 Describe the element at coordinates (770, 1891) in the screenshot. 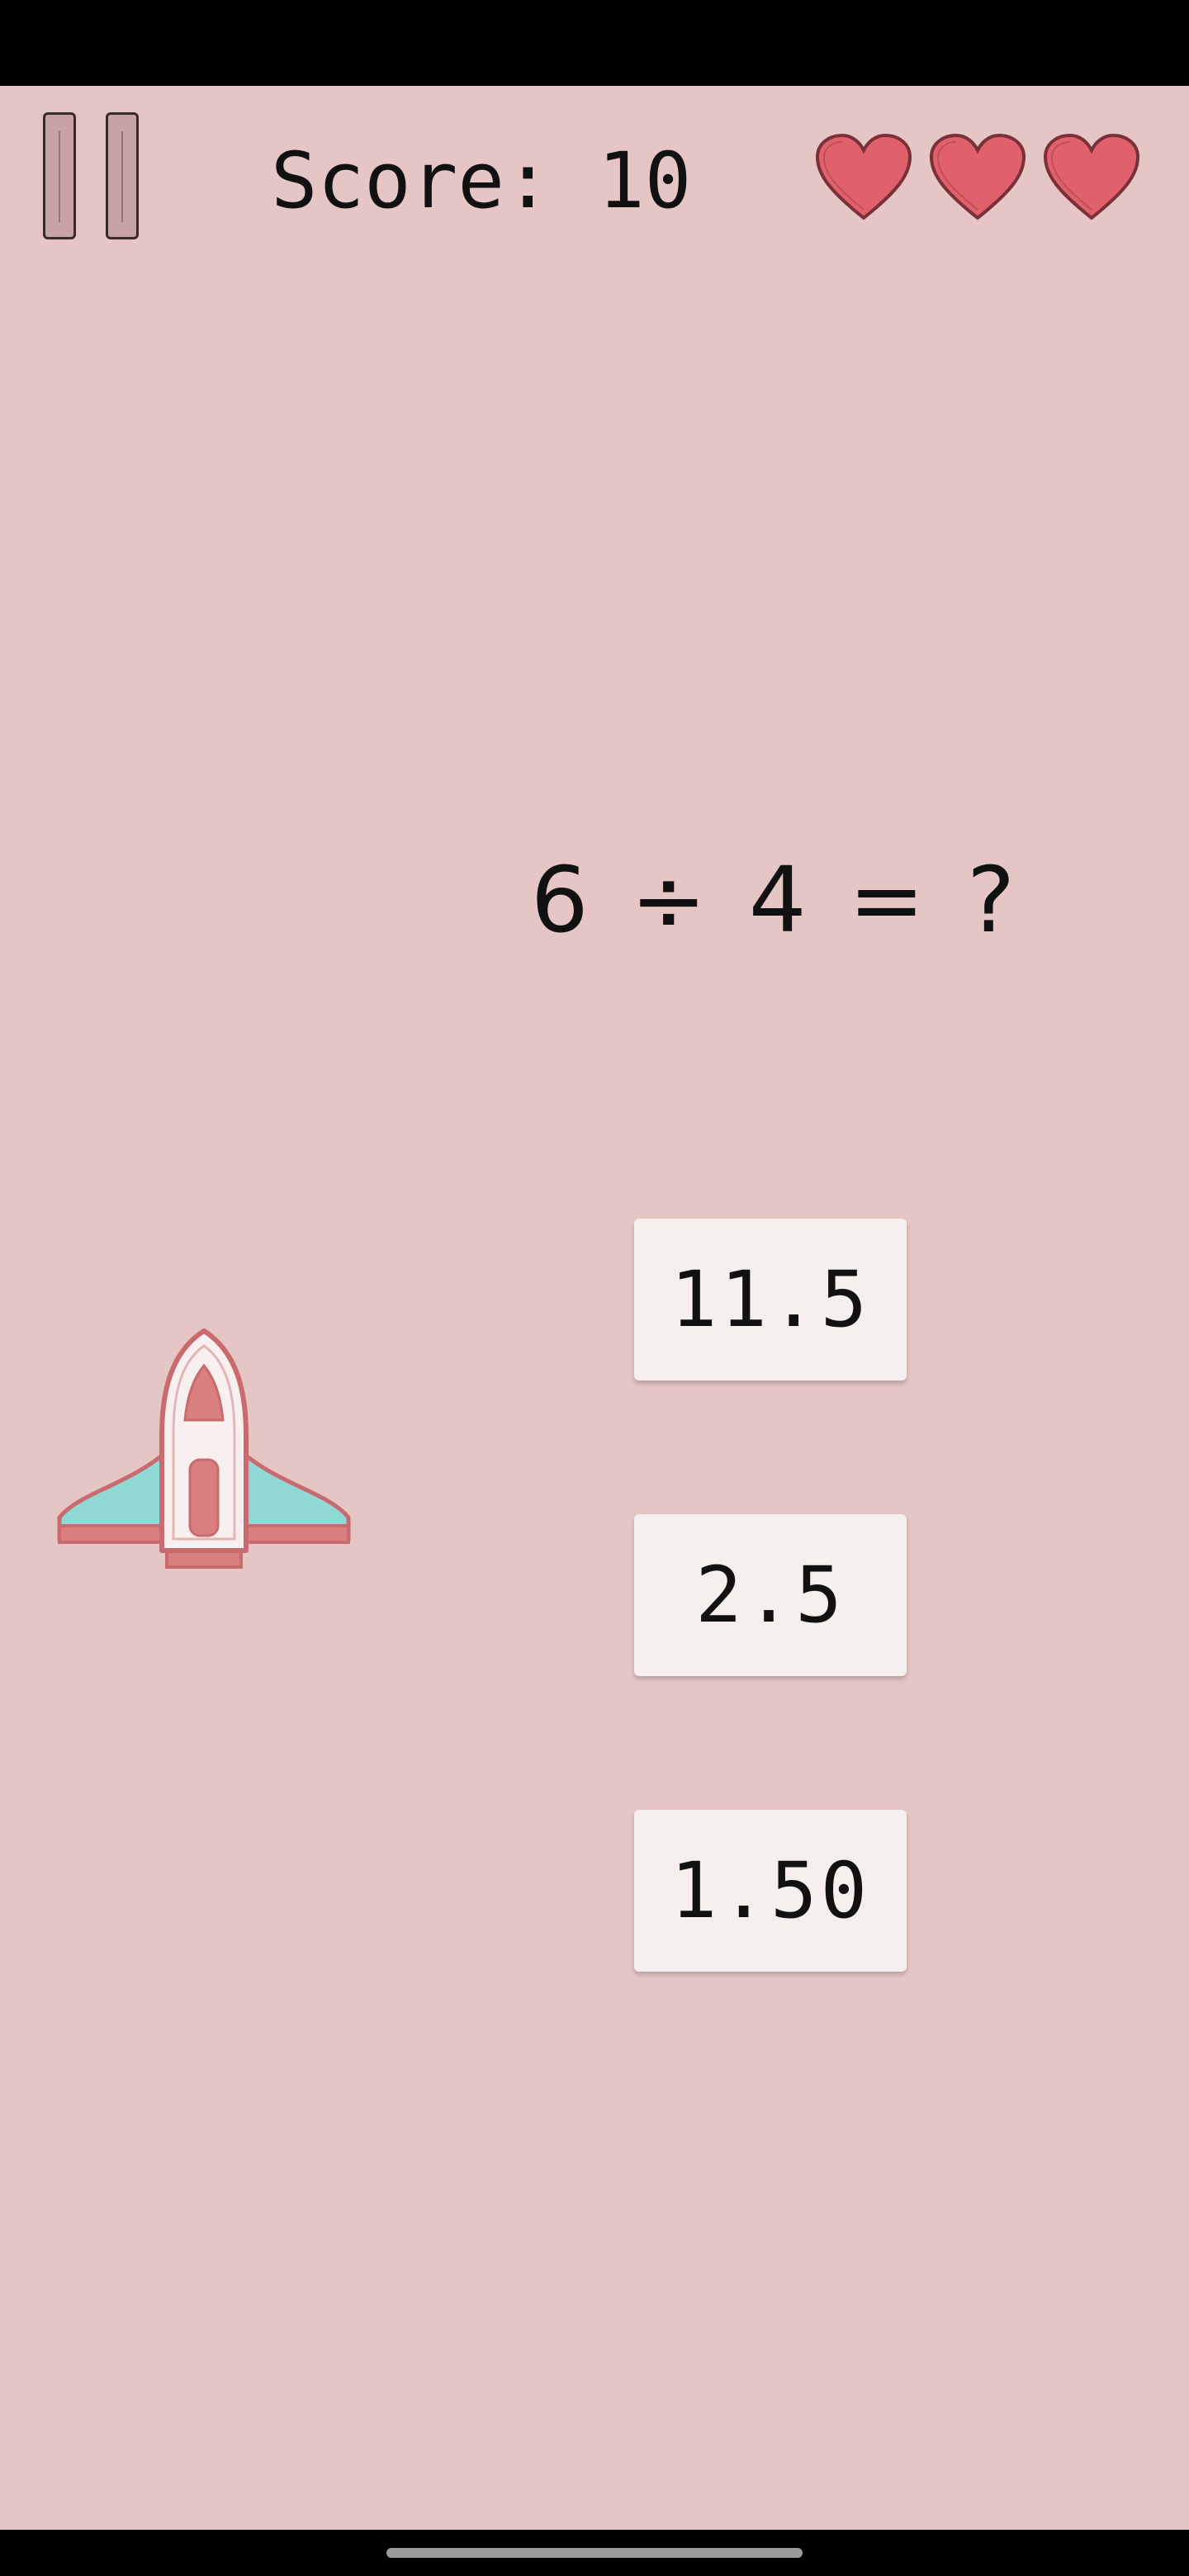

I see `answer-option: 1.50` at that location.